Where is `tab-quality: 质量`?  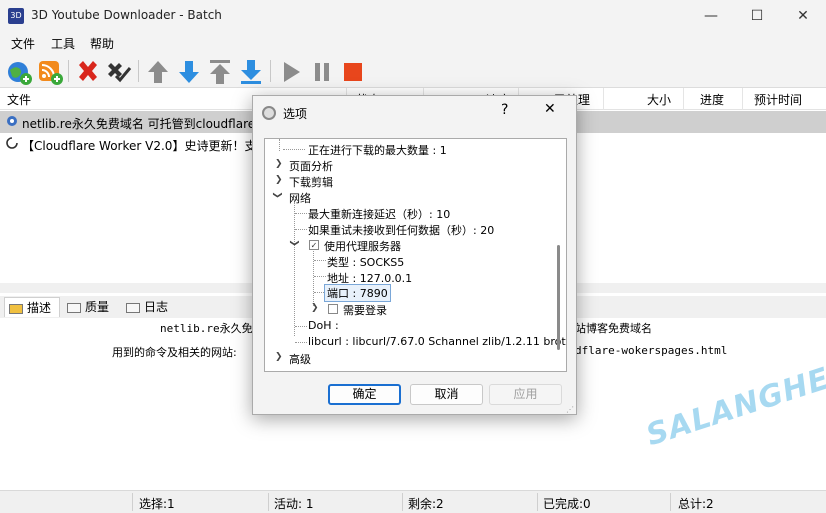 tab-quality: 质量 is located at coordinates (88, 307).